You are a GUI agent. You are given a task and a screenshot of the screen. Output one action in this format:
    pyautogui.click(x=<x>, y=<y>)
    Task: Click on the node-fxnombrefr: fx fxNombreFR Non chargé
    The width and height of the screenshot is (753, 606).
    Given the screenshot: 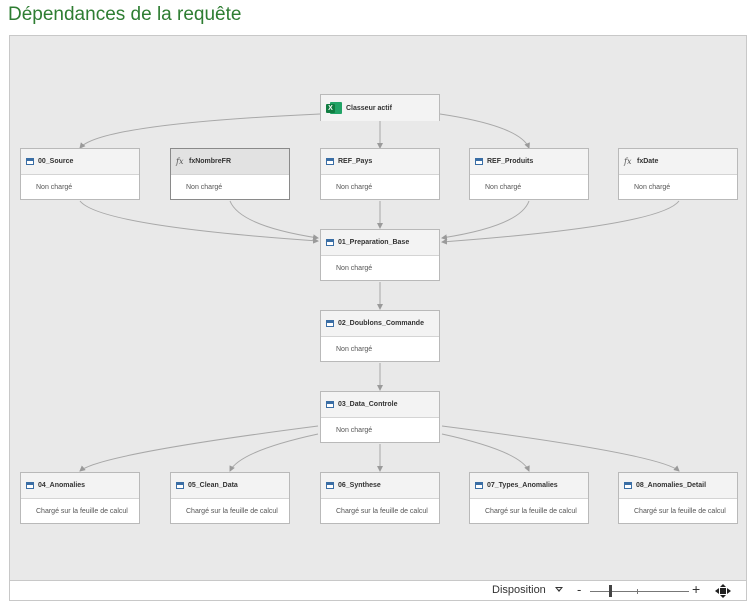 What is the action you would take?
    pyautogui.click(x=230, y=174)
    